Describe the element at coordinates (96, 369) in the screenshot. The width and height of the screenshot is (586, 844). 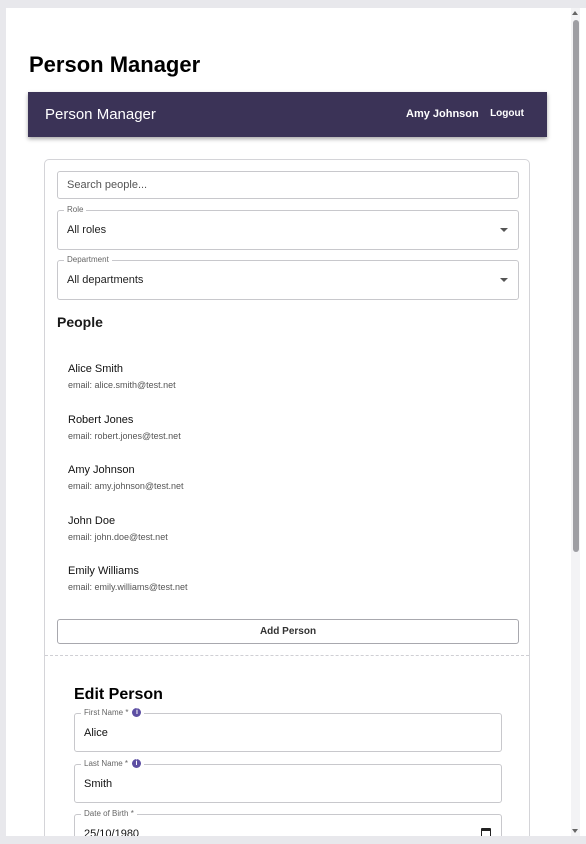
I see `person-name: Alice Smith` at that location.